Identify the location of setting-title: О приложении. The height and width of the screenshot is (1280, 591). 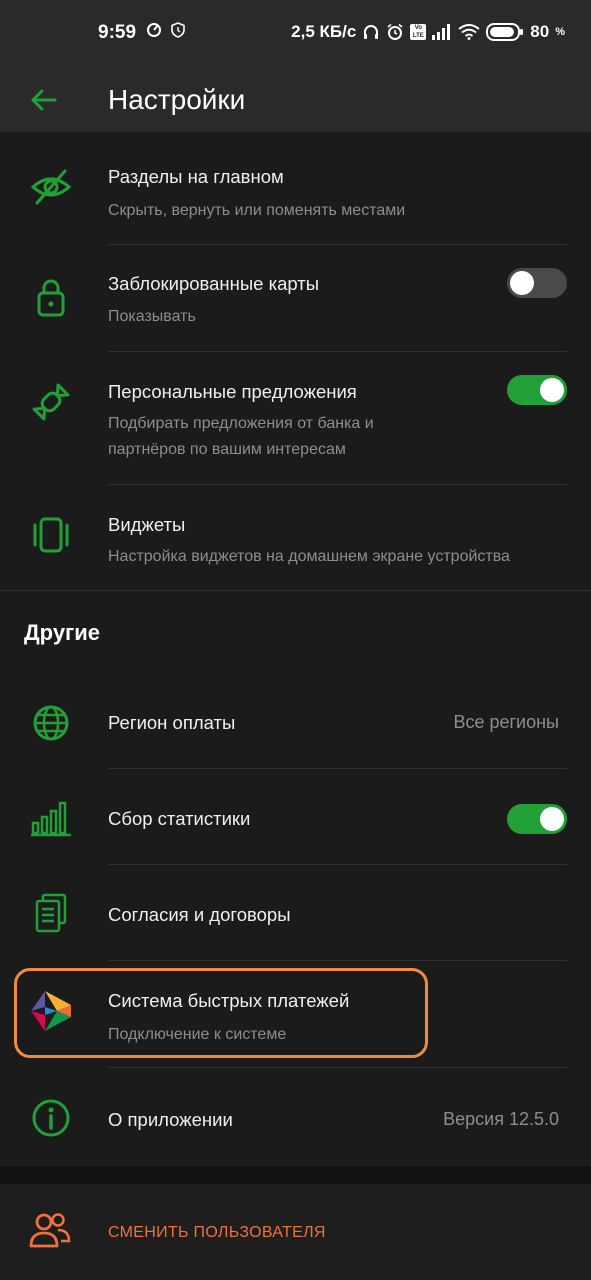
(170, 1119).